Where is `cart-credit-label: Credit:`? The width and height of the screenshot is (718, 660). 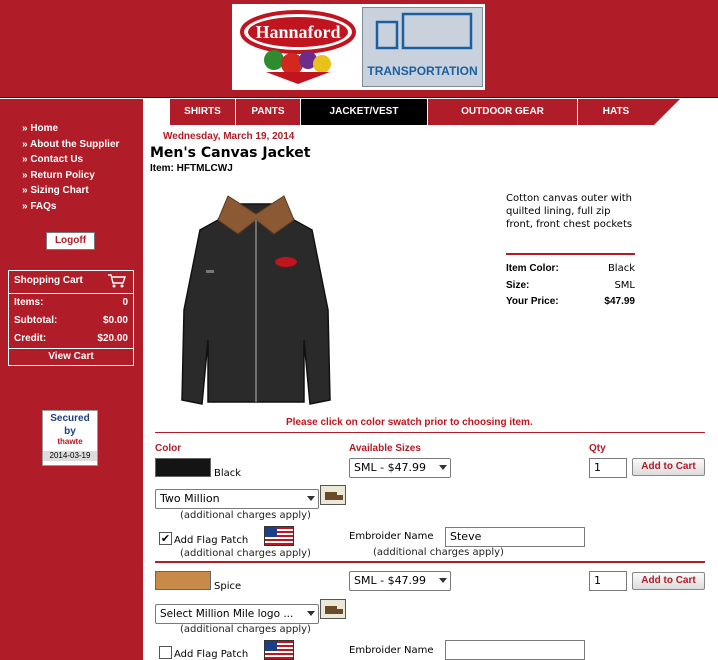
cart-credit-label: Credit: is located at coordinates (30, 338).